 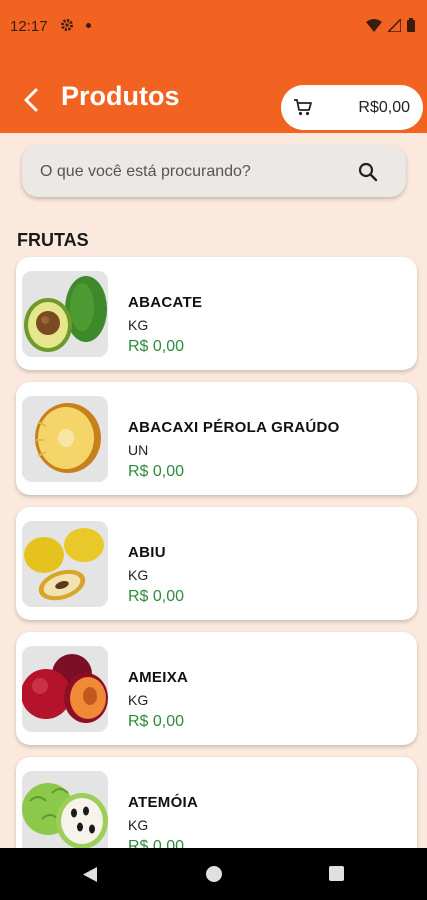 What do you see at coordinates (213, 94) in the screenshot?
I see `app-bar: Produtos R$0,00` at bounding box center [213, 94].